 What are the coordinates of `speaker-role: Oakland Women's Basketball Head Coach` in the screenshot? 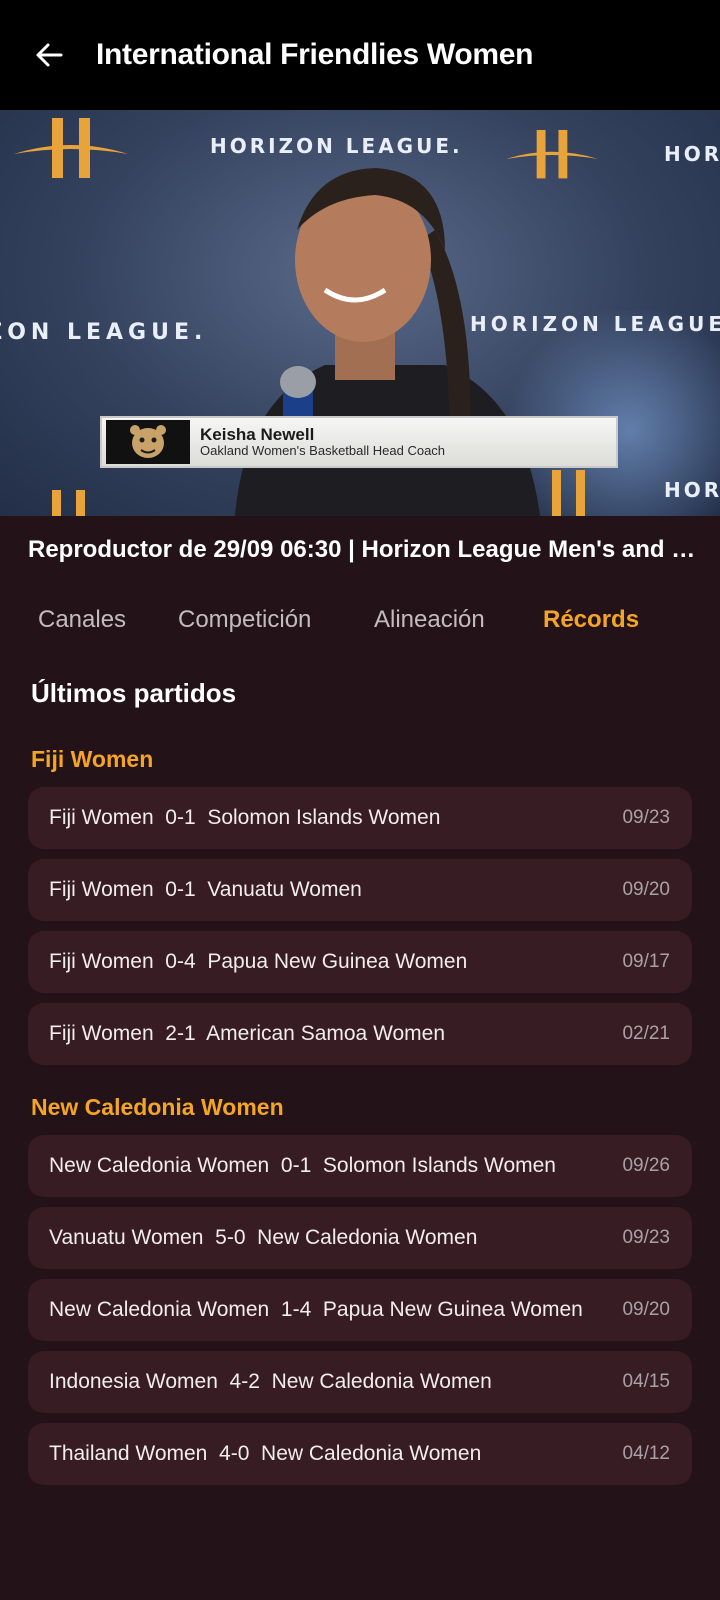 It's located at (323, 451).